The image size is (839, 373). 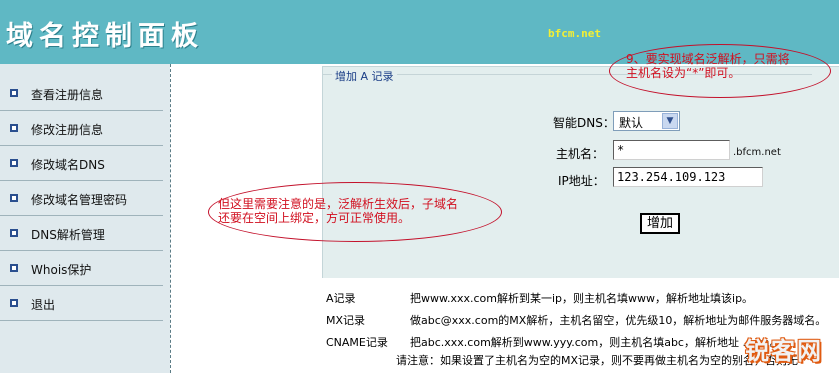 I want to click on page-title: 域名控制面板, so click(x=105, y=36).